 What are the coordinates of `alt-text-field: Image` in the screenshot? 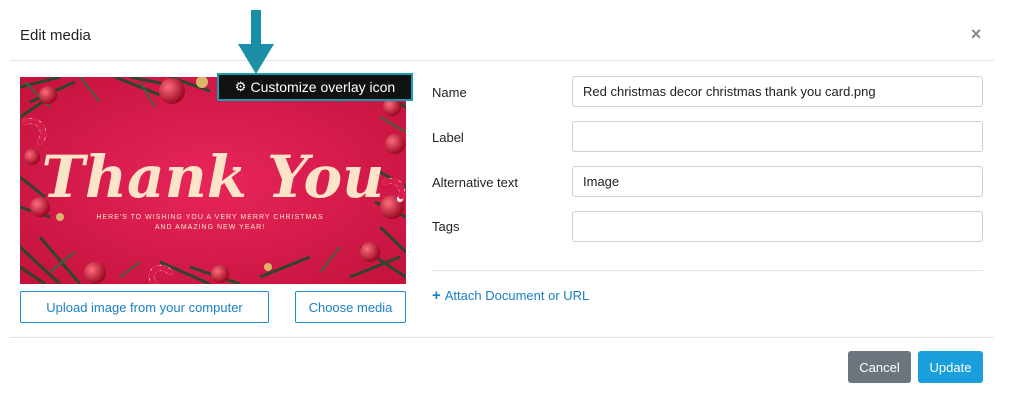 It's located at (777, 181).